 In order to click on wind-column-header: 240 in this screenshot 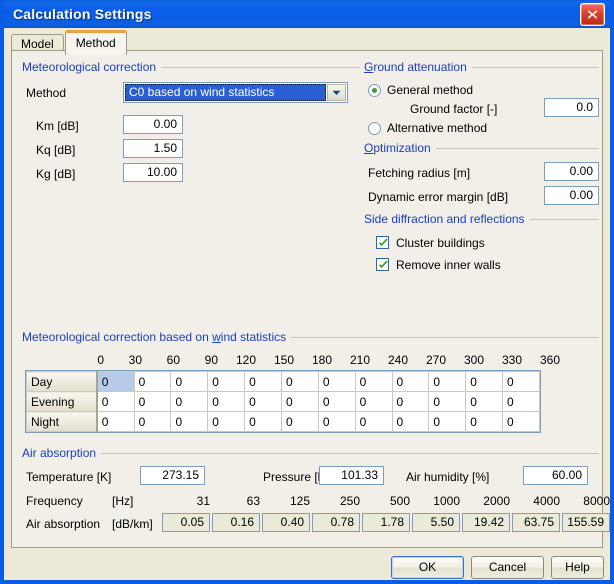, I will do `click(397, 360)`.